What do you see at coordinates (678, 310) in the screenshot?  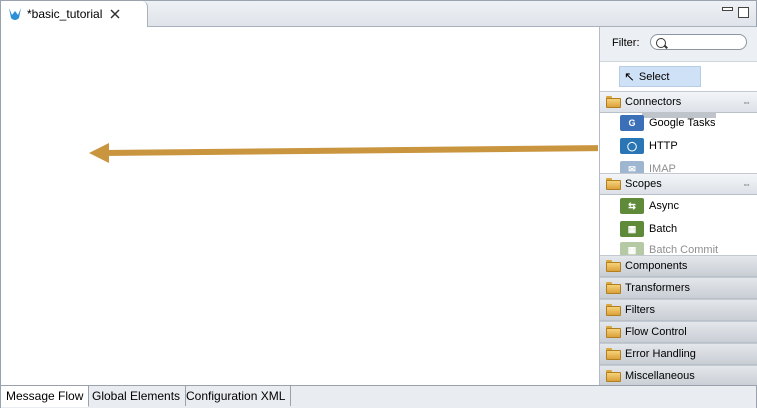 I see `drawer-filters: Filters` at bounding box center [678, 310].